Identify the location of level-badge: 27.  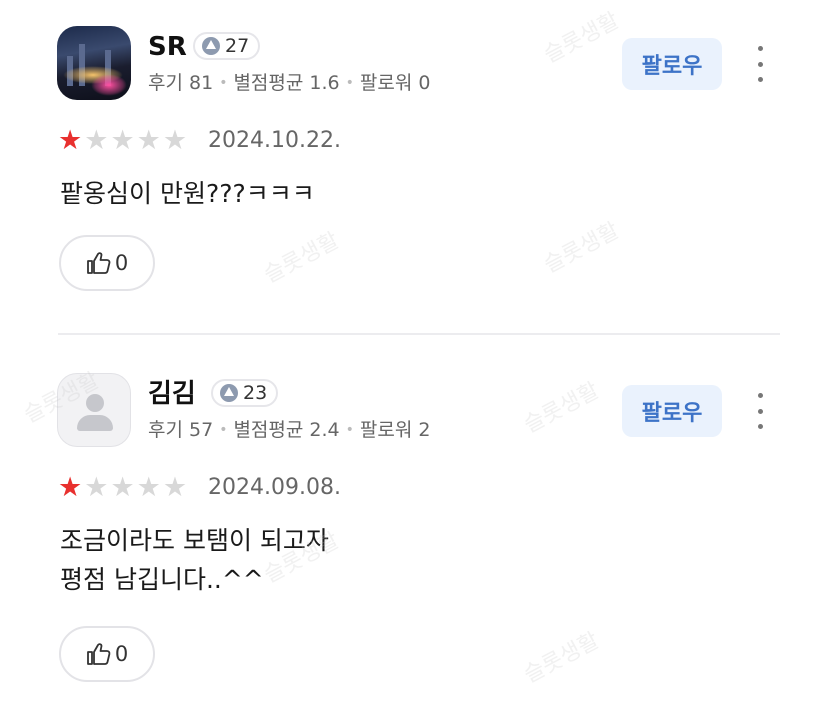
(227, 46).